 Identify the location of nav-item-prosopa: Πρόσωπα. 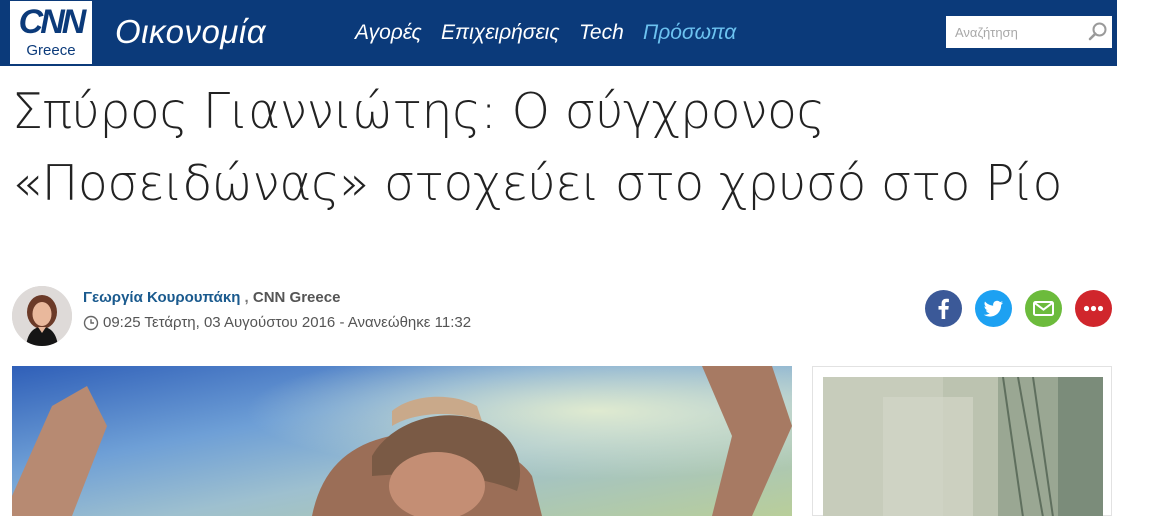
(689, 33).